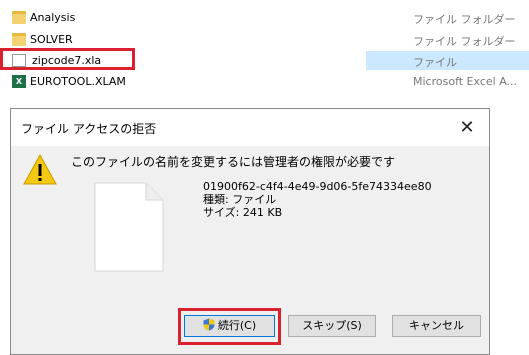 This screenshot has height=355, width=529. Describe the element at coordinates (243, 212) in the screenshot. I see `file-info-size: サイズ: 241 KB` at that location.